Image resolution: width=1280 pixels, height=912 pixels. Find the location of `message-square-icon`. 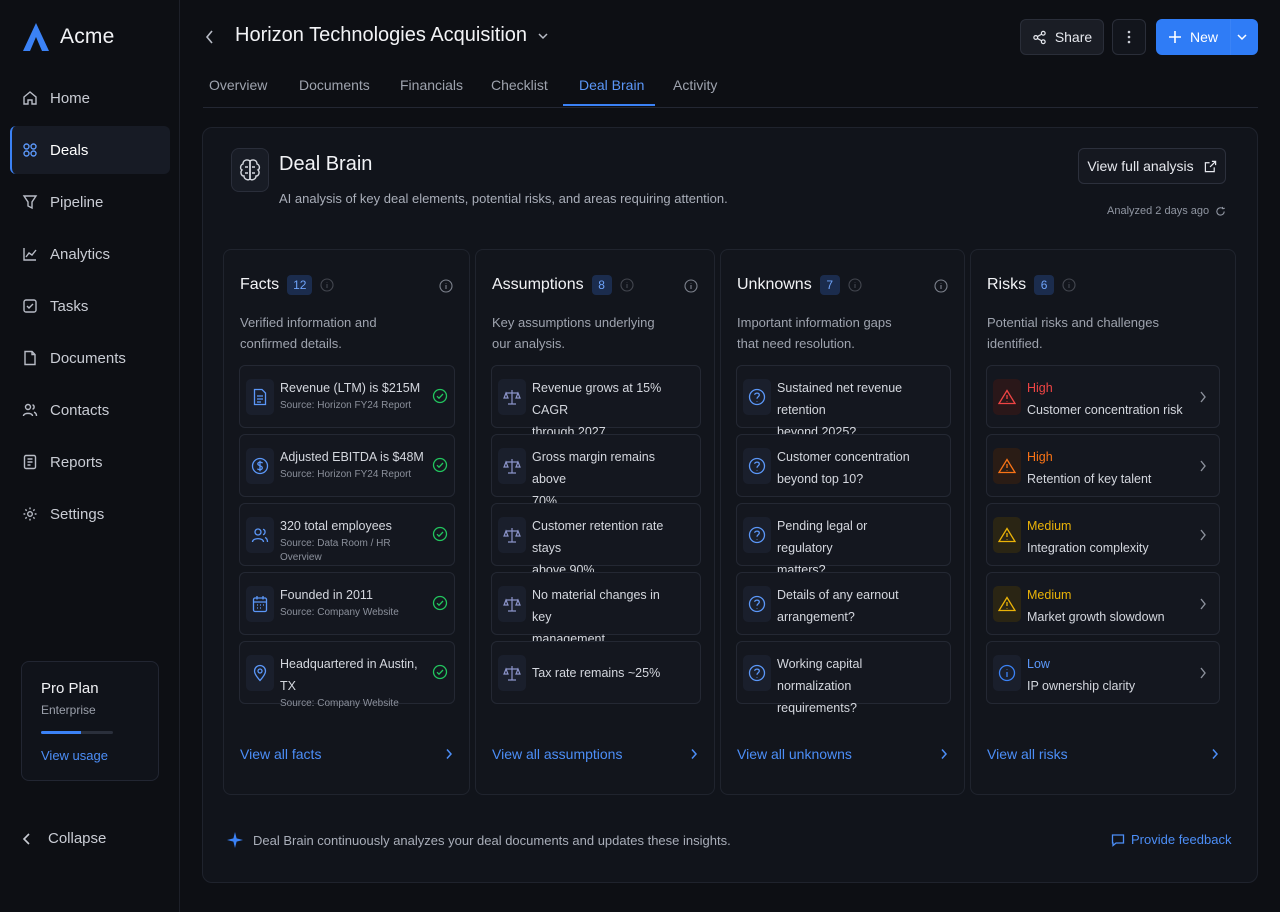

message-square-icon is located at coordinates (1118, 840).